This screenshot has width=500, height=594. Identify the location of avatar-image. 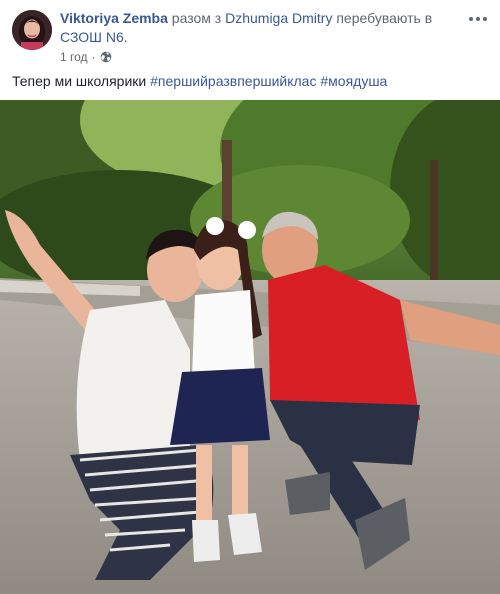
(32, 30).